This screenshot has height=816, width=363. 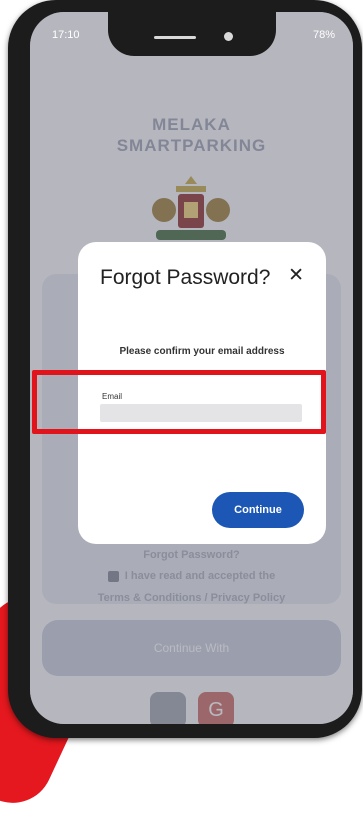 What do you see at coordinates (66, 35) in the screenshot?
I see `status-time: 17:10` at bounding box center [66, 35].